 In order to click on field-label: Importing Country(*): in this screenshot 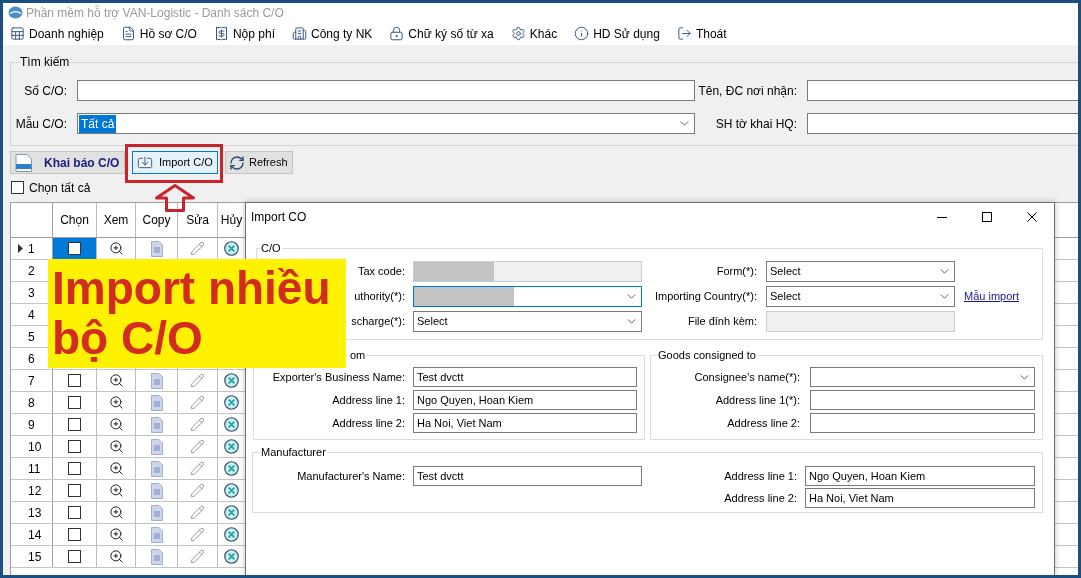, I will do `click(705, 297)`.